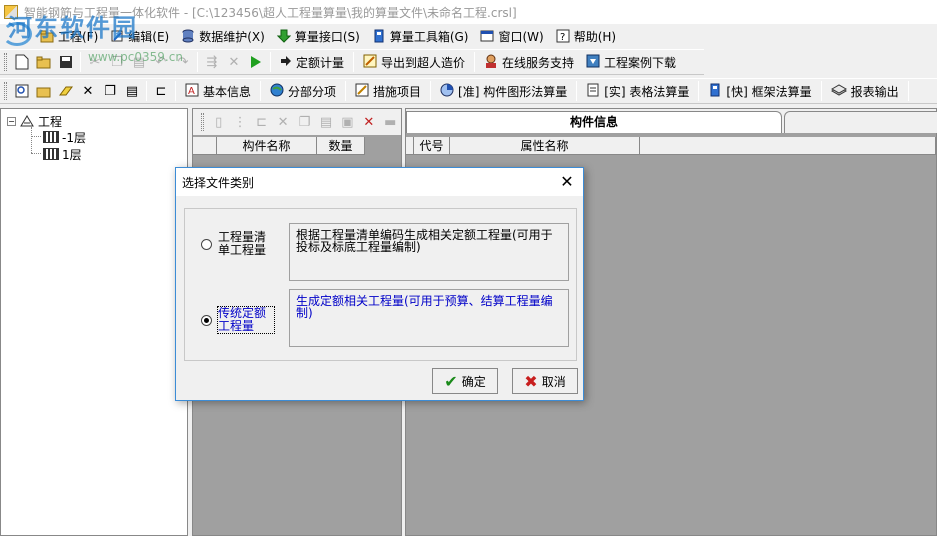  I want to click on tab-table-calc: [实] 表格法算量, so click(637, 91).